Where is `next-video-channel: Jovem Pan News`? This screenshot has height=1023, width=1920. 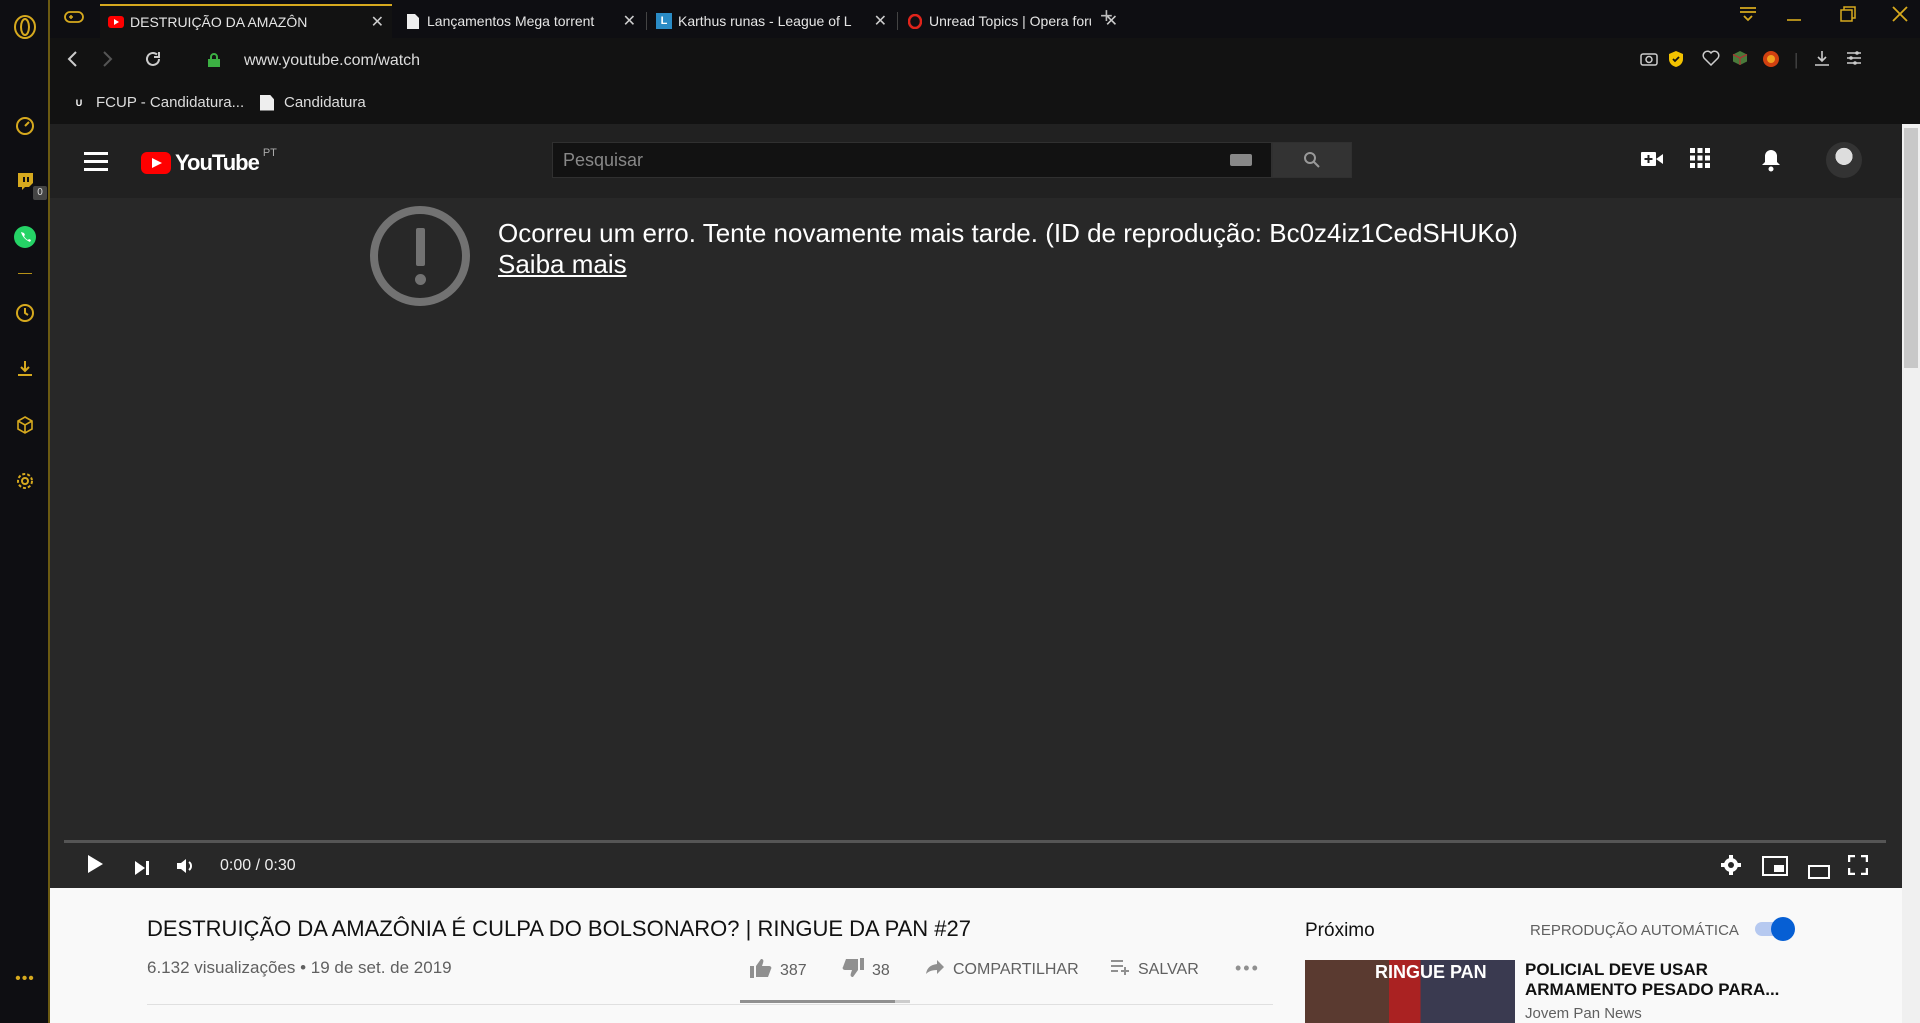
next-video-channel: Jovem Pan News is located at coordinates (1583, 1013).